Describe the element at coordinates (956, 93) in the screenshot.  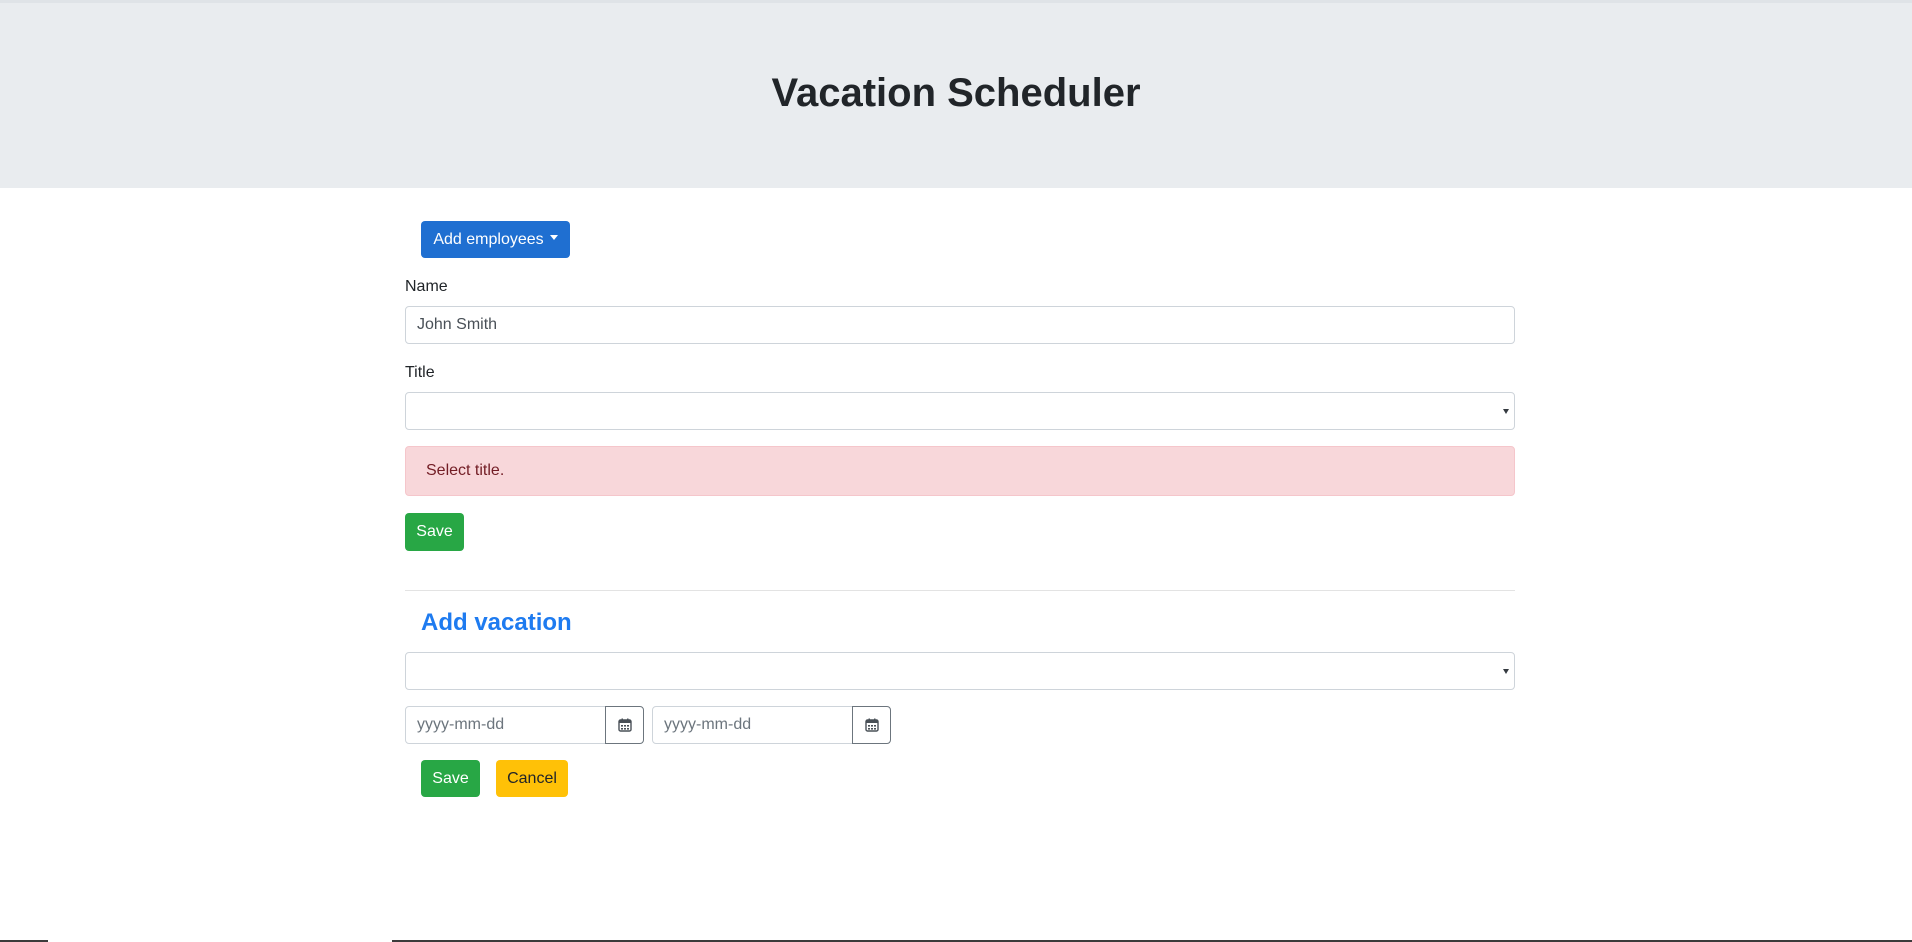
I see `page-title: Vacation Scheduler` at that location.